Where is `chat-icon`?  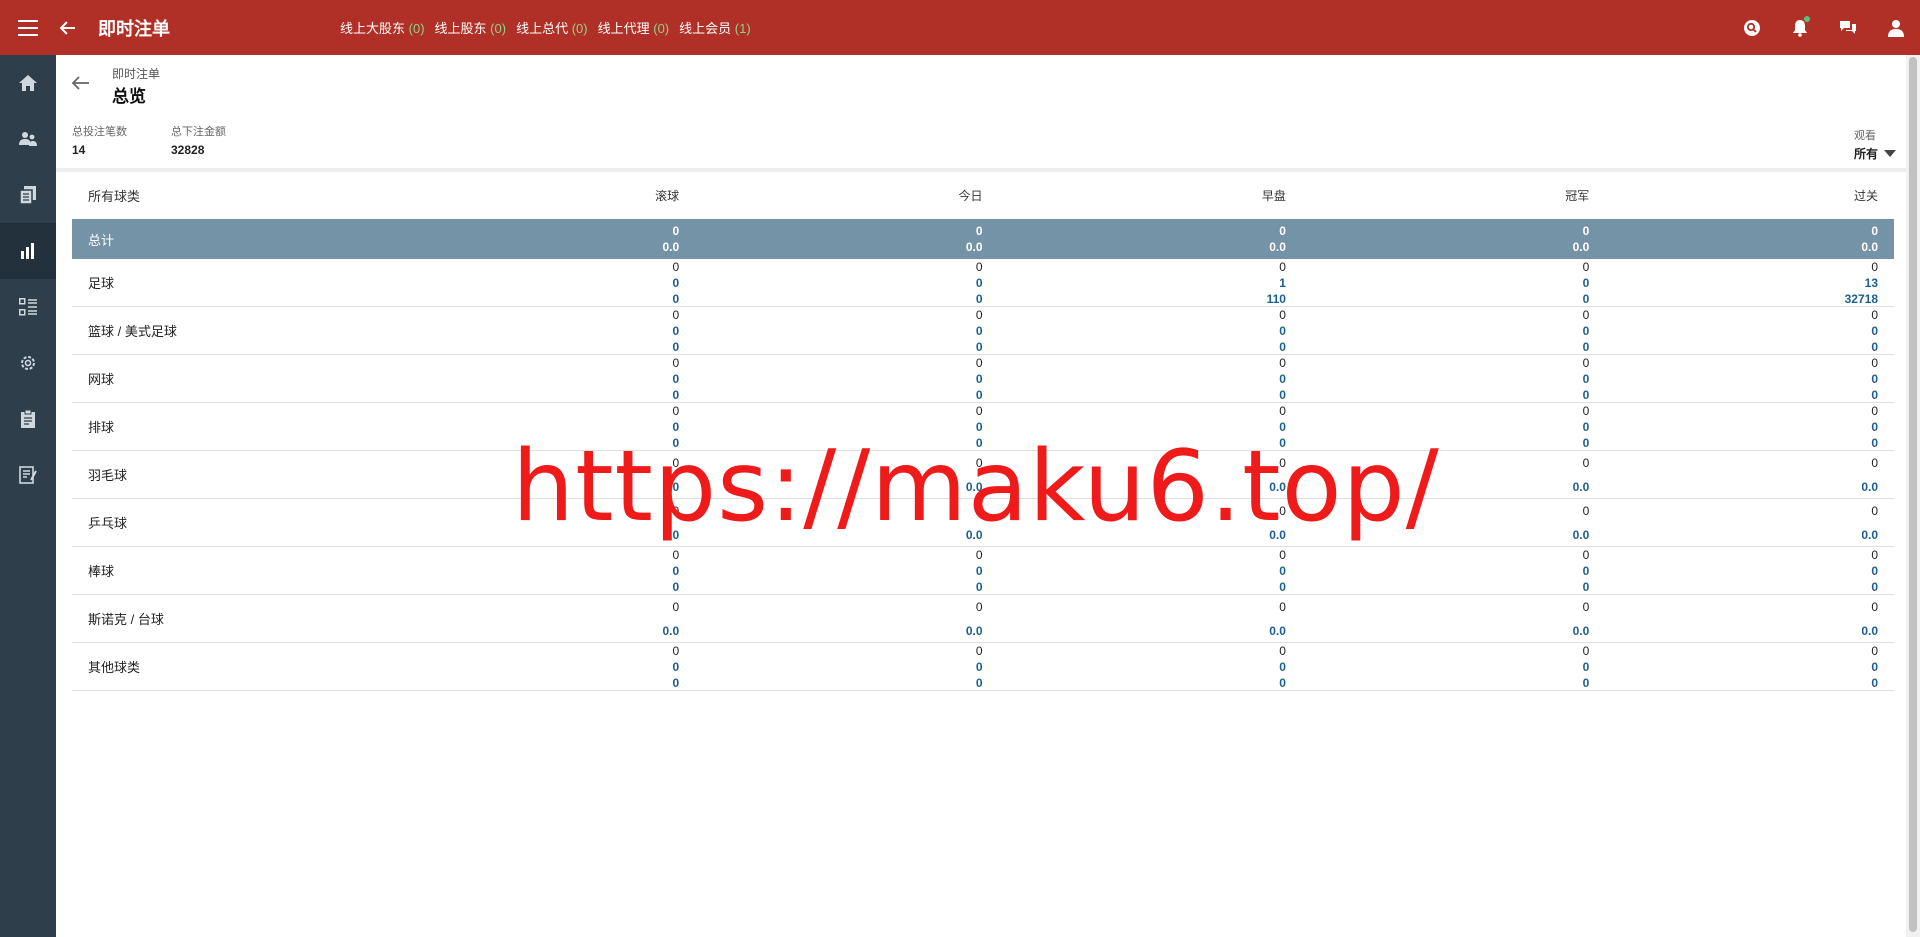
chat-icon is located at coordinates (1848, 27).